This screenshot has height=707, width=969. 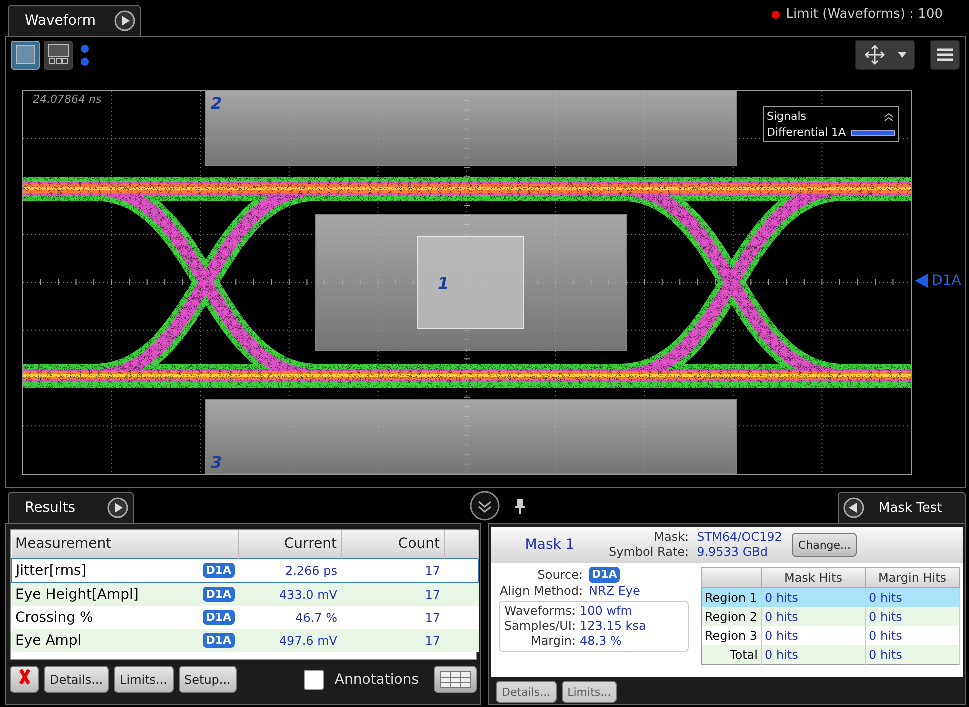 I want to click on field-label: Samples/UI:, so click(x=539, y=626).